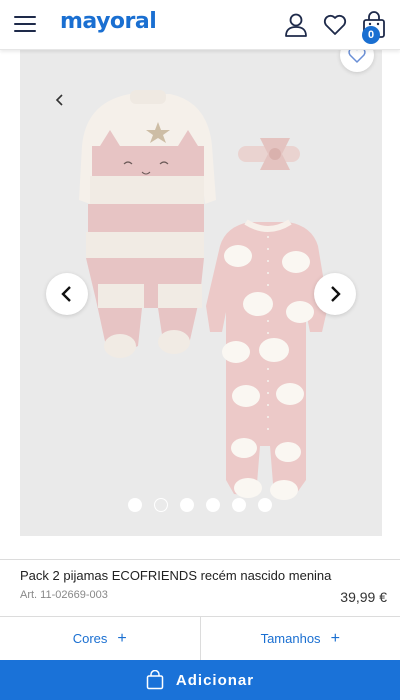  Describe the element at coordinates (200, 559) in the screenshot. I see `divider` at that location.